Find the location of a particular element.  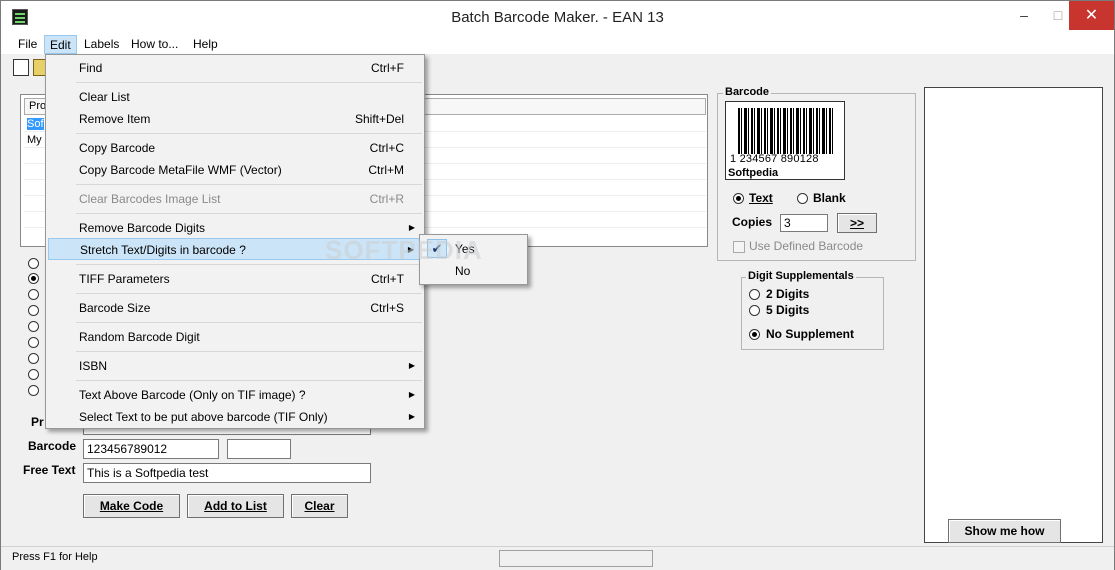

no-supplement-radio is located at coordinates (754, 334).